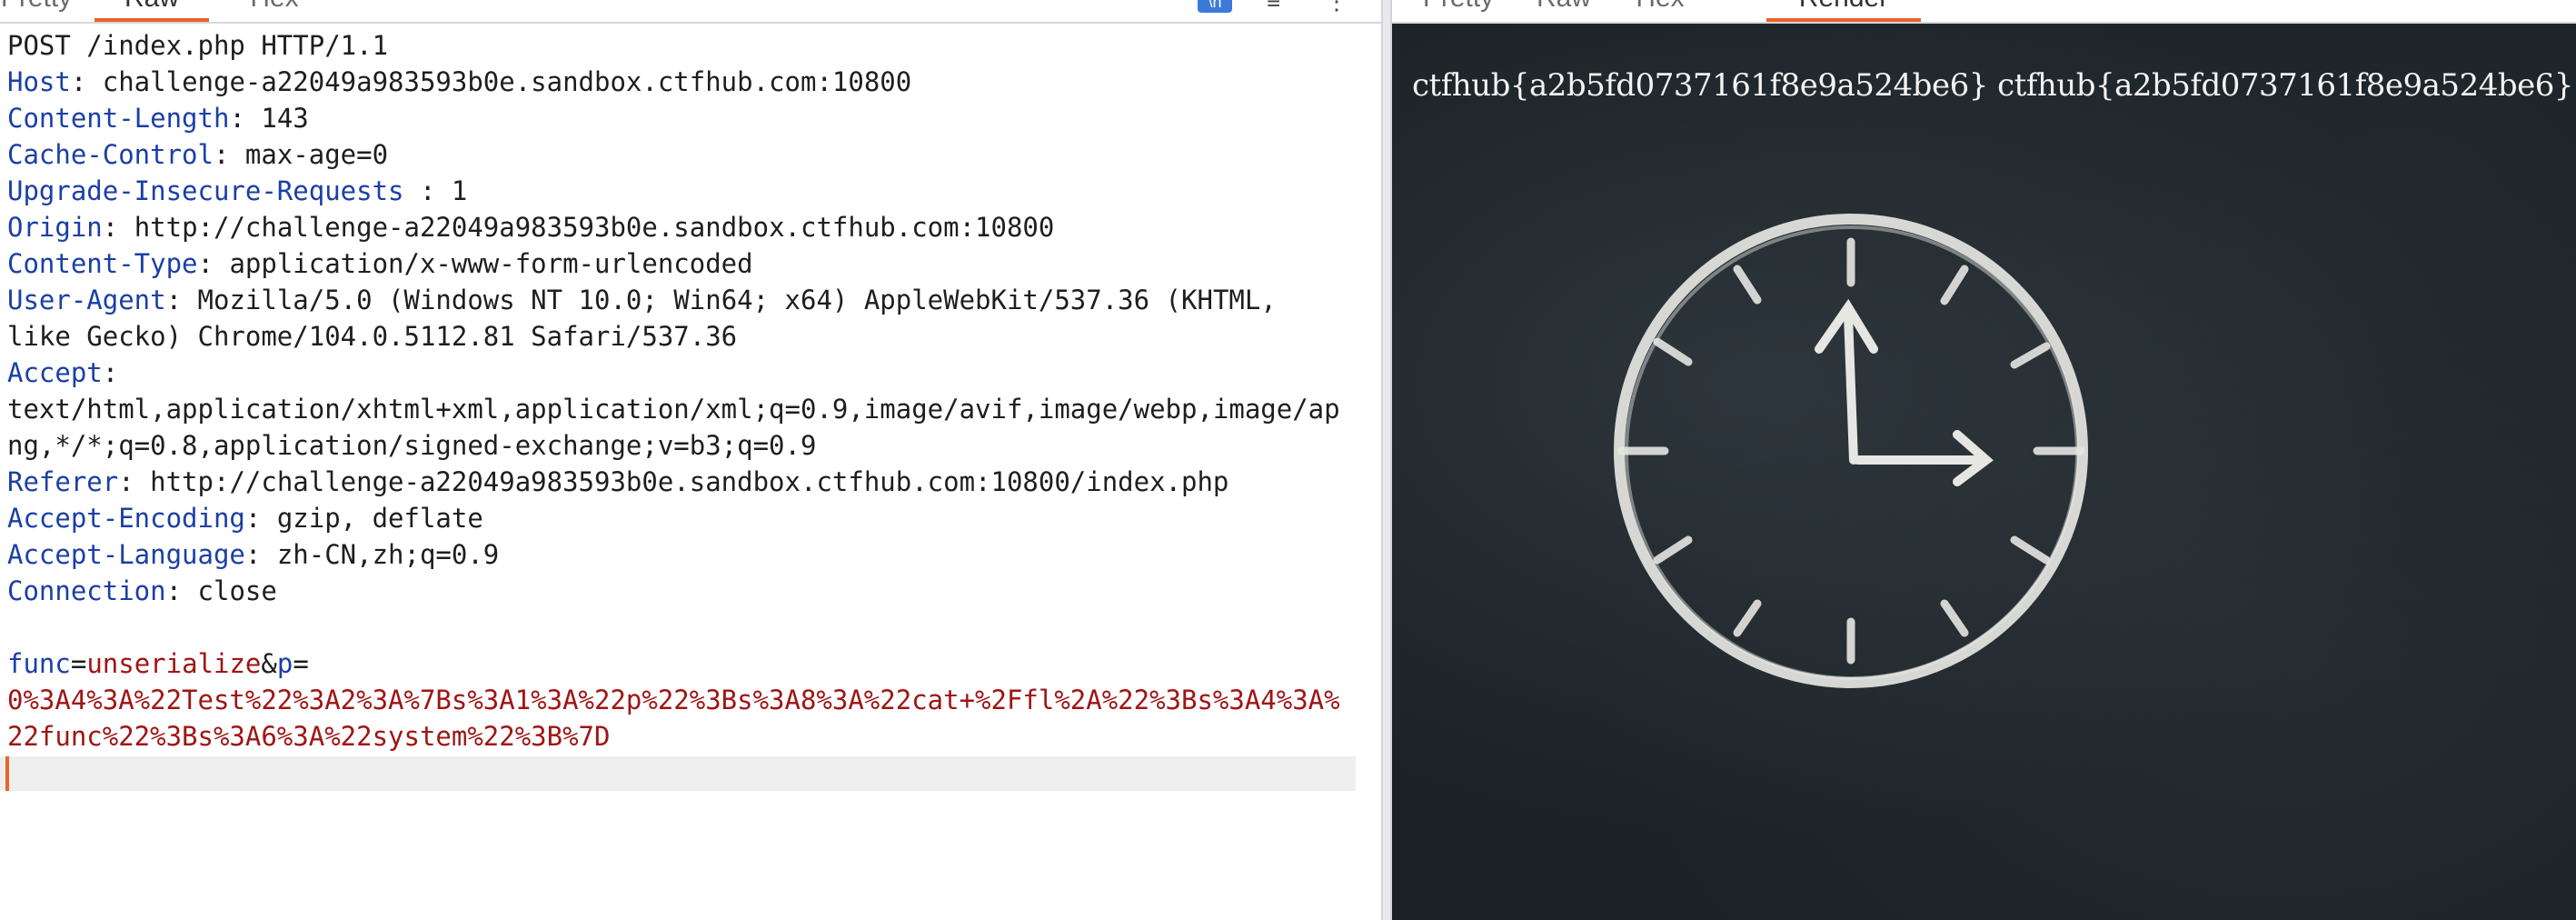  What do you see at coordinates (174, 663) in the screenshot?
I see `param-value-func: unserialize` at bounding box center [174, 663].